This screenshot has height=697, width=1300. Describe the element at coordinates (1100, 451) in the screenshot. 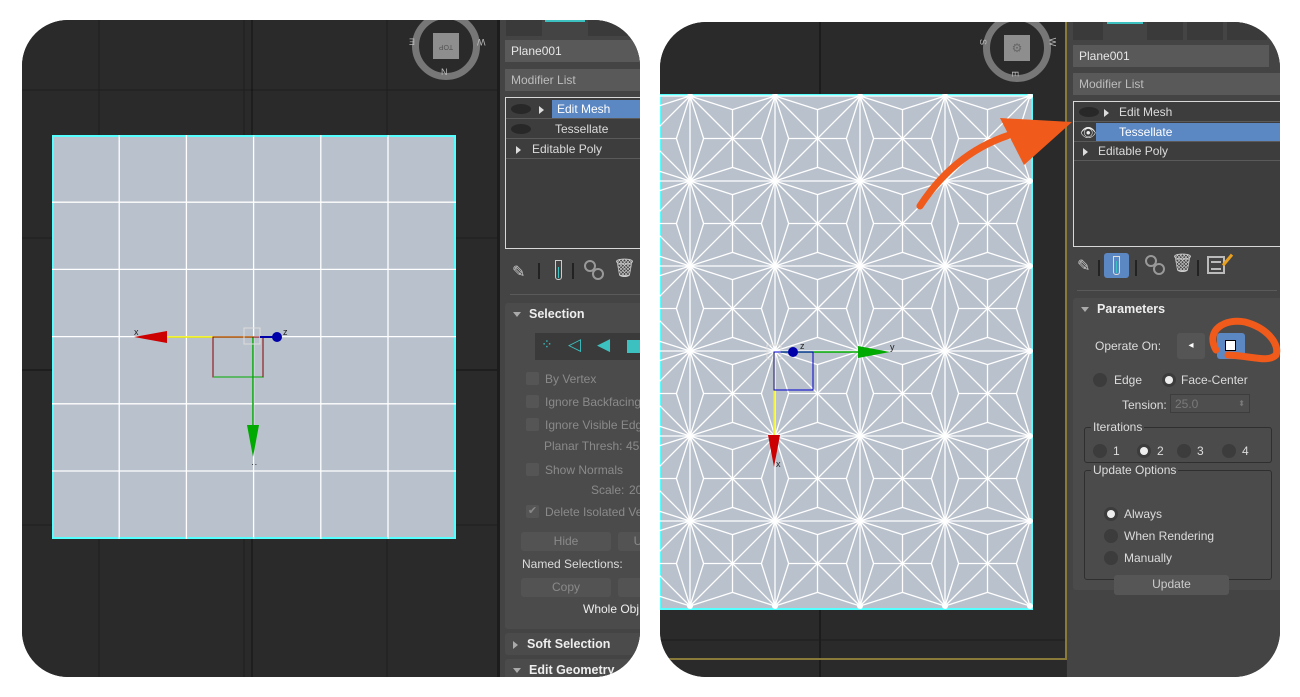

I see `iterations-1-radio` at that location.